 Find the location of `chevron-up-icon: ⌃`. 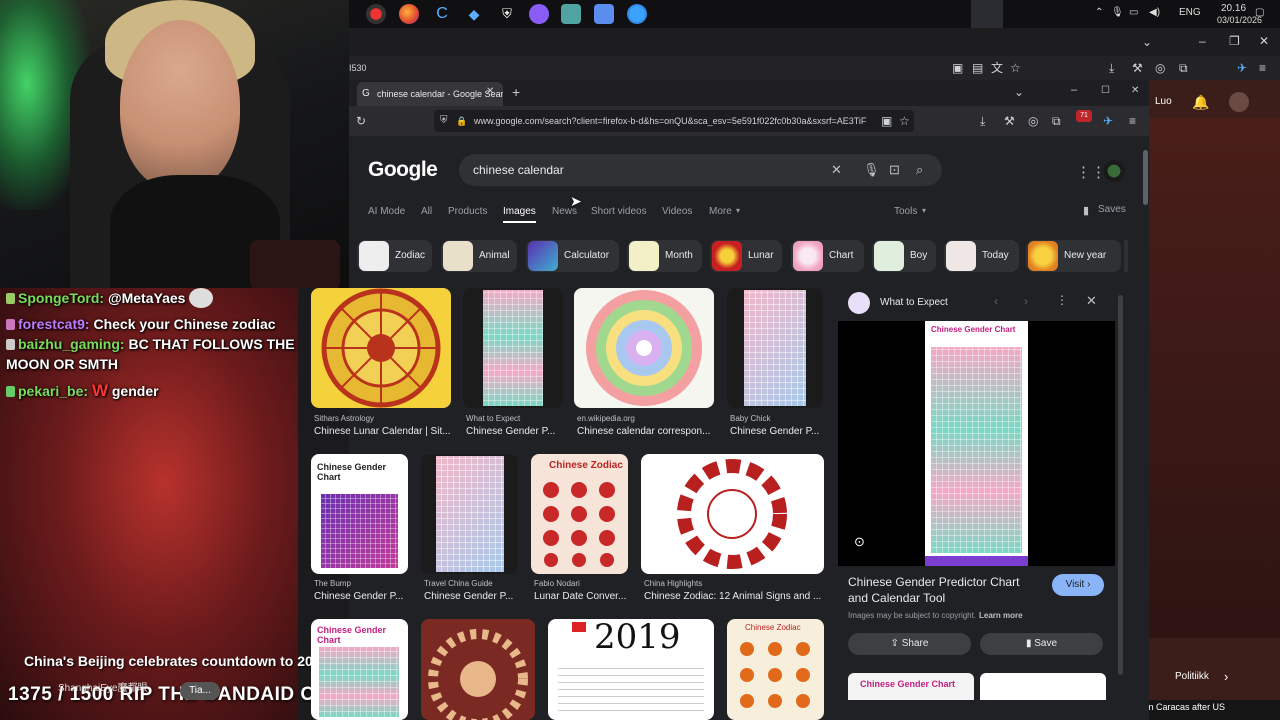

chevron-up-icon: ⌃ is located at coordinates (1099, 12).